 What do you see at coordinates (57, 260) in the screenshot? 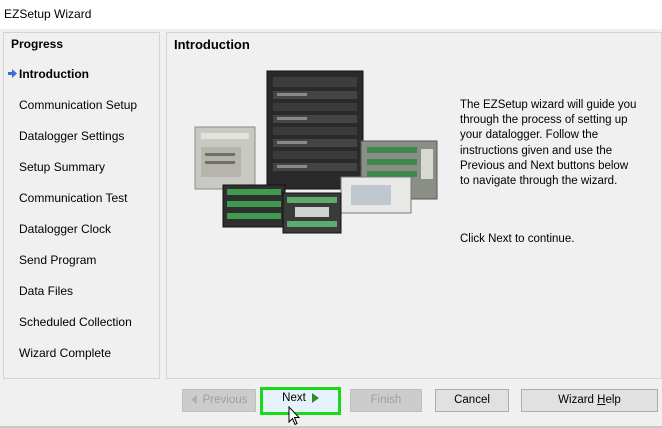
I see `step-send-program: Send Program` at bounding box center [57, 260].